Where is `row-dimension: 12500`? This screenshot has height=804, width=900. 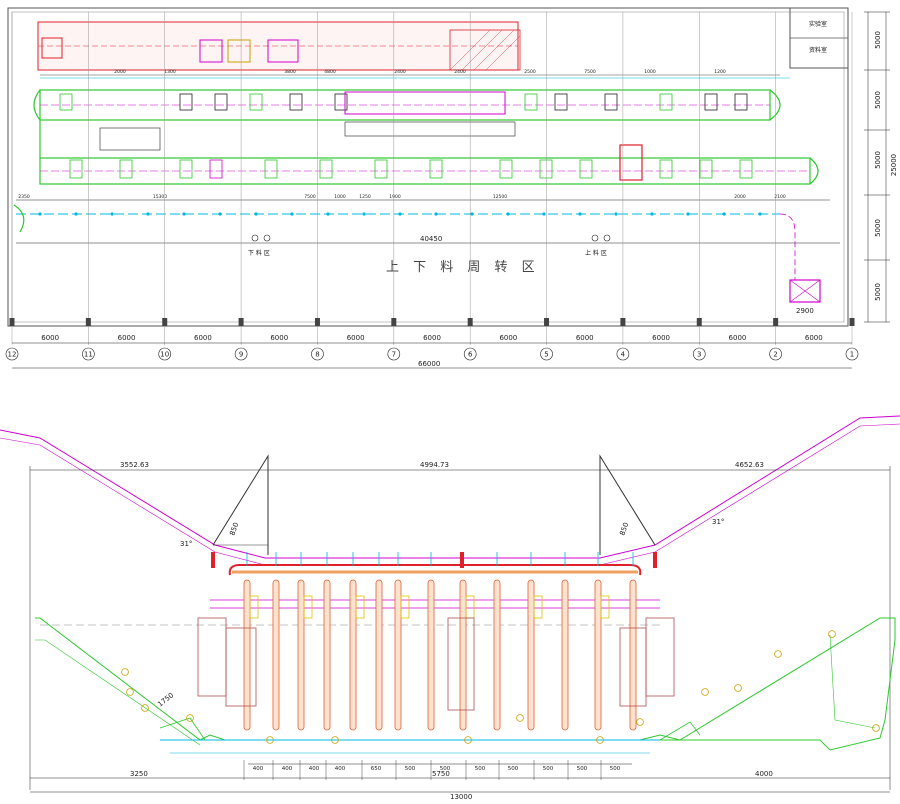 row-dimension: 12500 is located at coordinates (500, 197).